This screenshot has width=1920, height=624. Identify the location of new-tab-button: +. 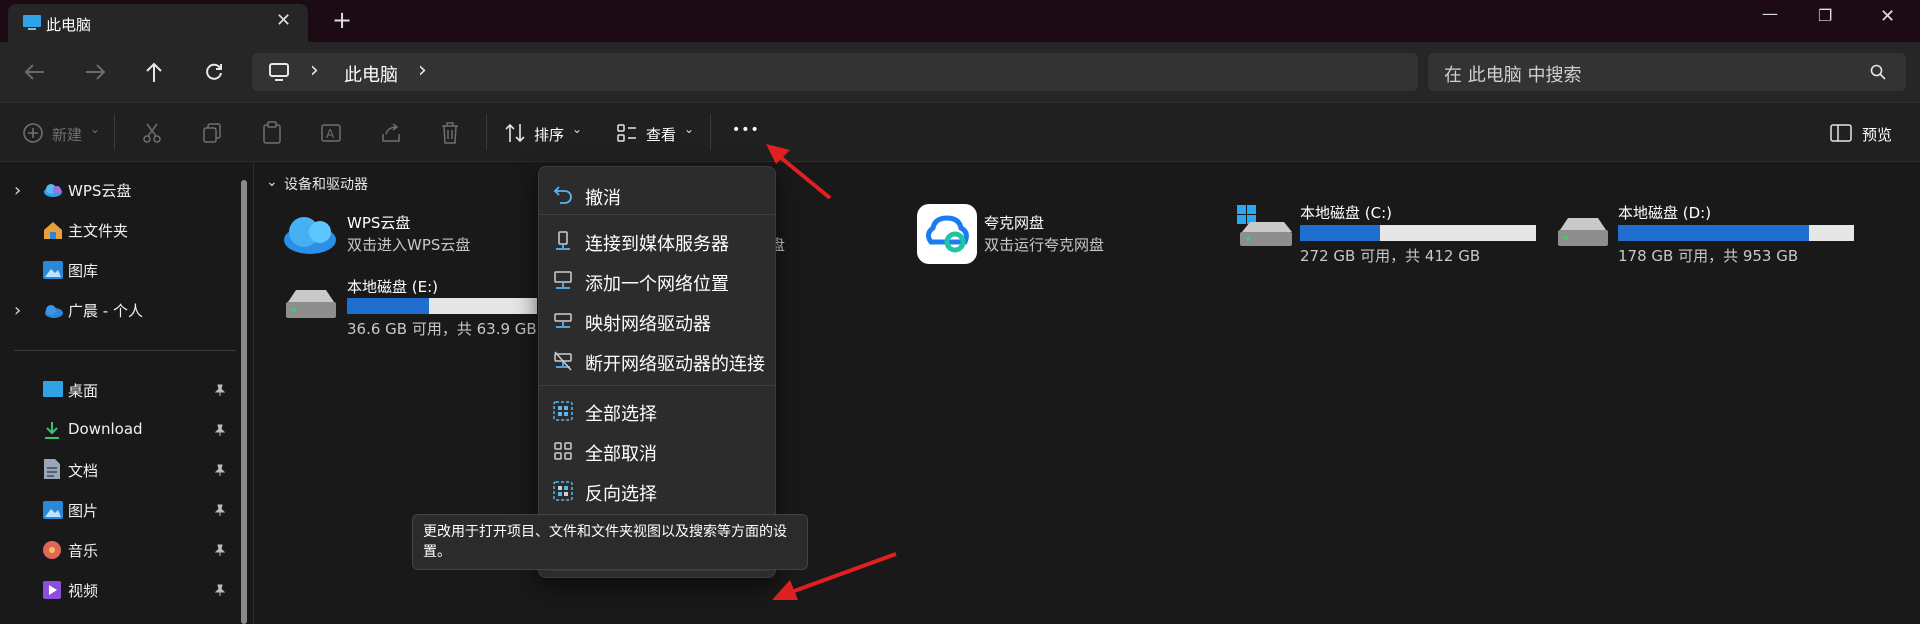
(342, 20).